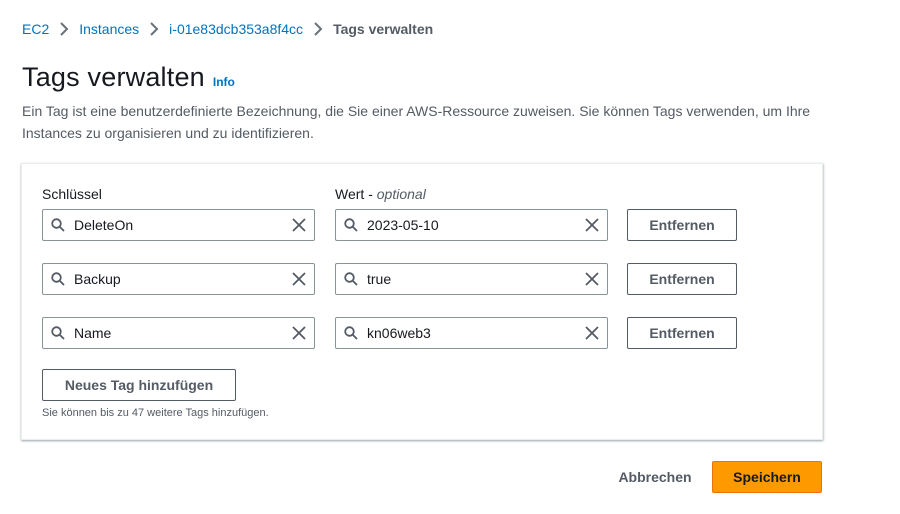 This screenshot has width=900, height=514. What do you see at coordinates (178, 279) in the screenshot?
I see `tag-key-input: Backup` at bounding box center [178, 279].